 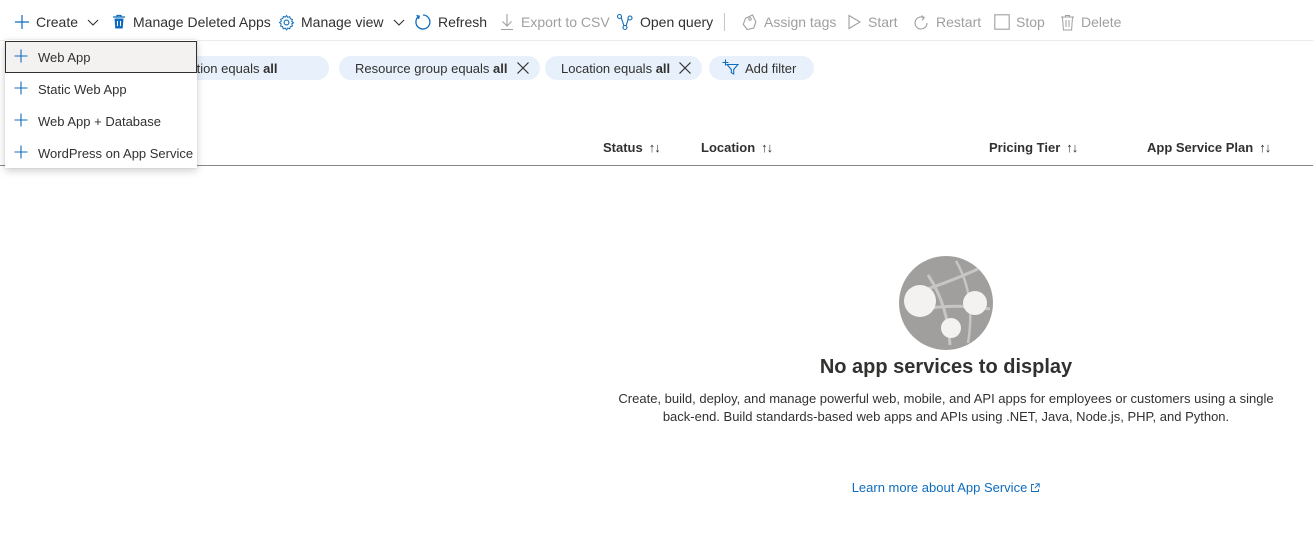 I want to click on export-csv-label: Export to CSV, so click(x=565, y=22).